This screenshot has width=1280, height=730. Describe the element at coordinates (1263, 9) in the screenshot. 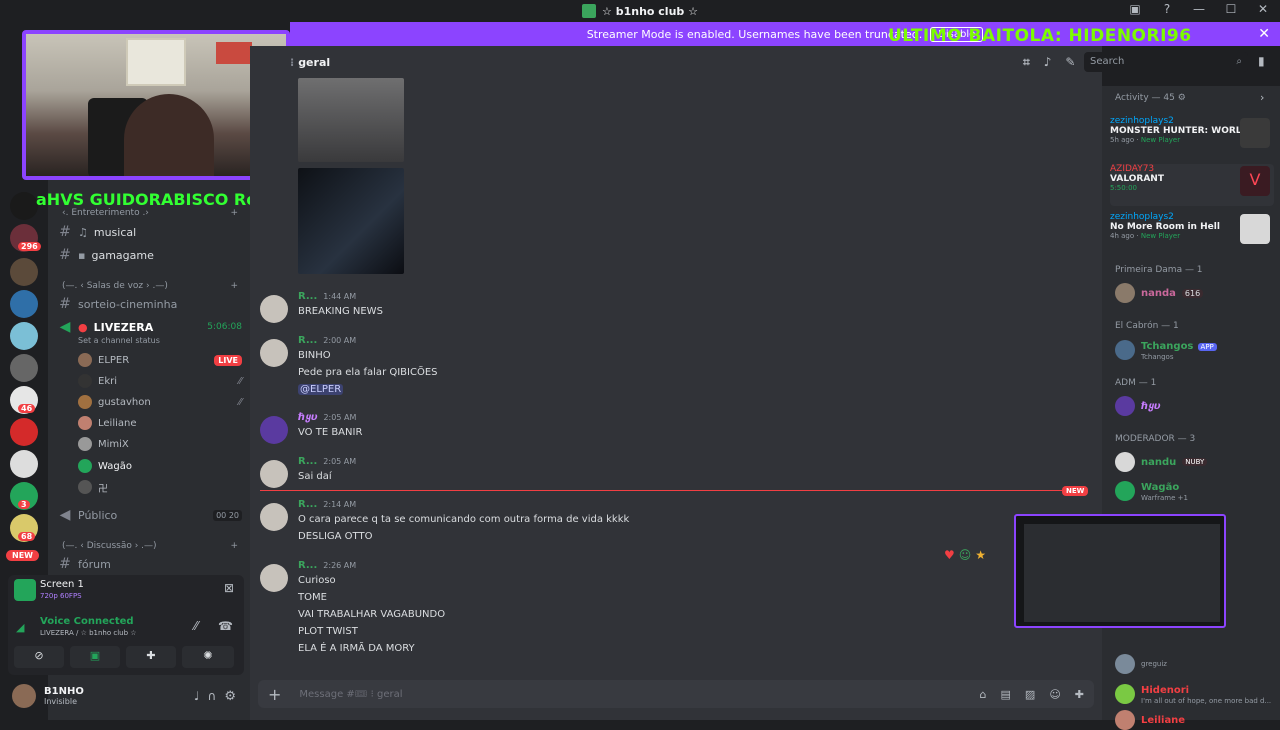

I see `close-window-button: ✕` at that location.